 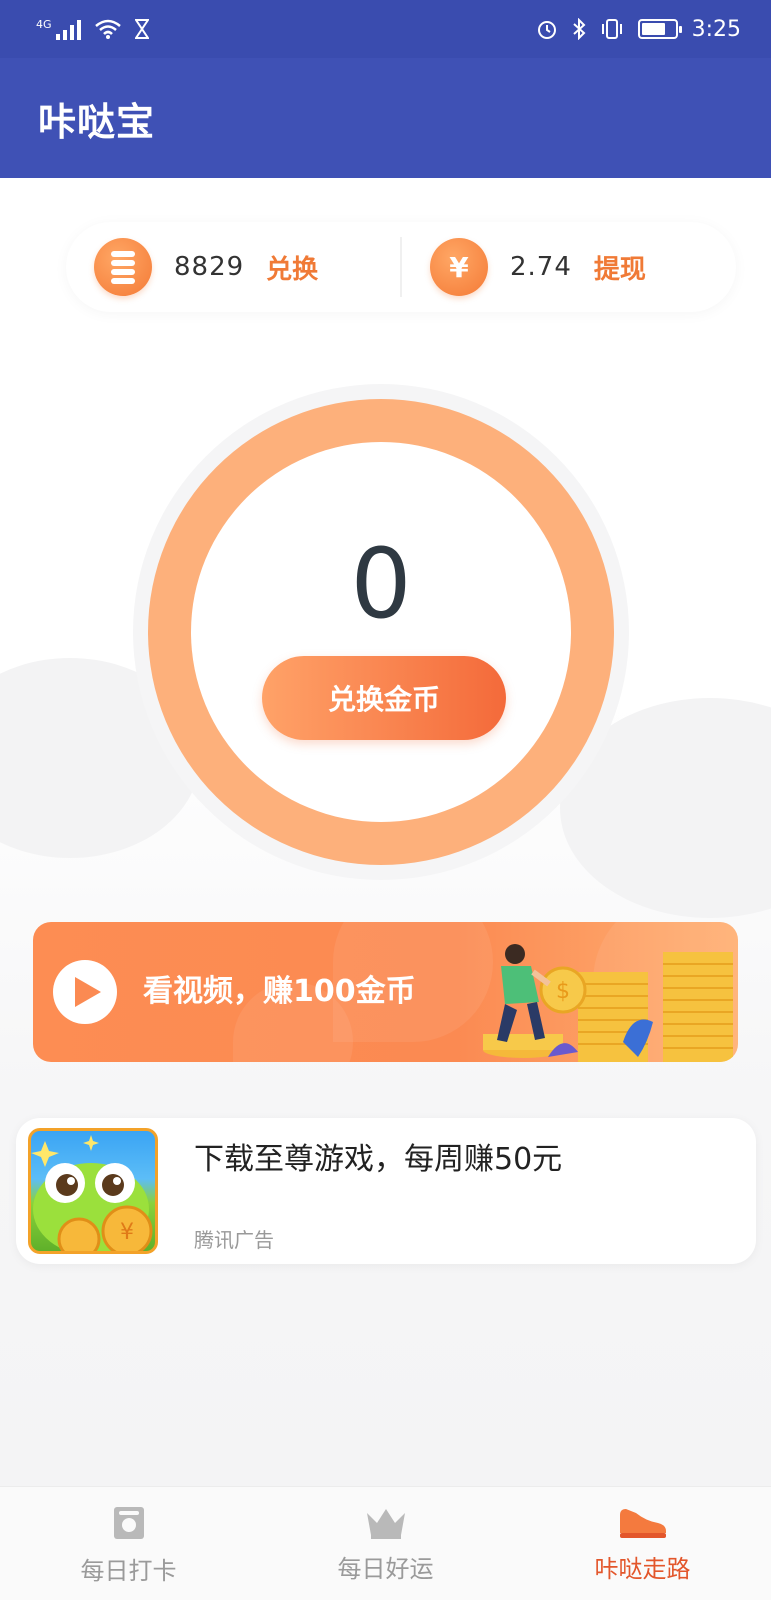 What do you see at coordinates (716, 29) in the screenshot?
I see `status-time: 3:25` at bounding box center [716, 29].